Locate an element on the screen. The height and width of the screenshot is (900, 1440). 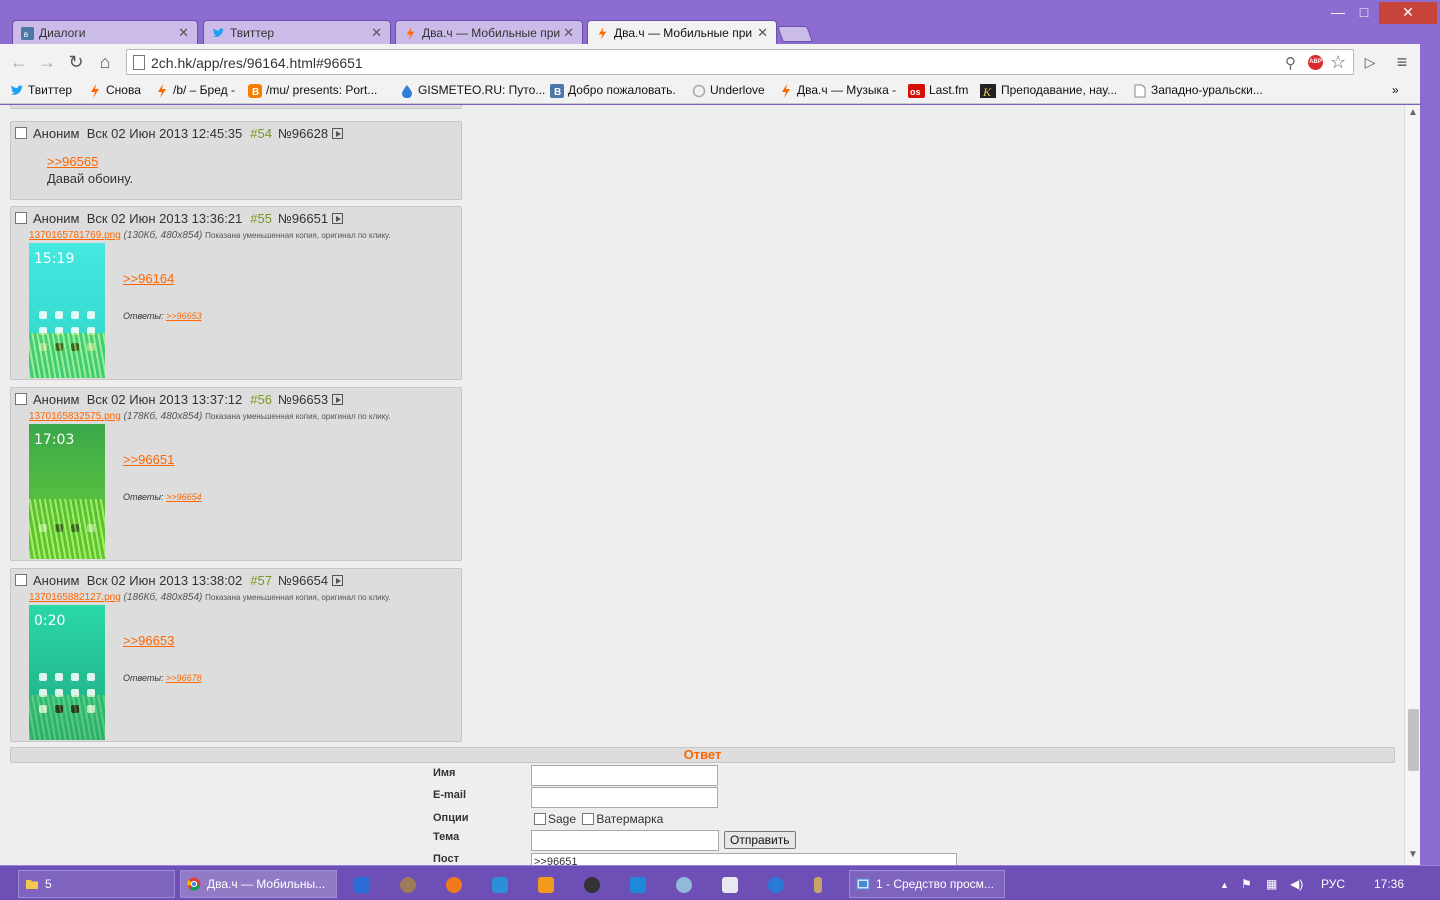
bookmark-b: /b/ – Бред - is located at coordinates (195, 90).